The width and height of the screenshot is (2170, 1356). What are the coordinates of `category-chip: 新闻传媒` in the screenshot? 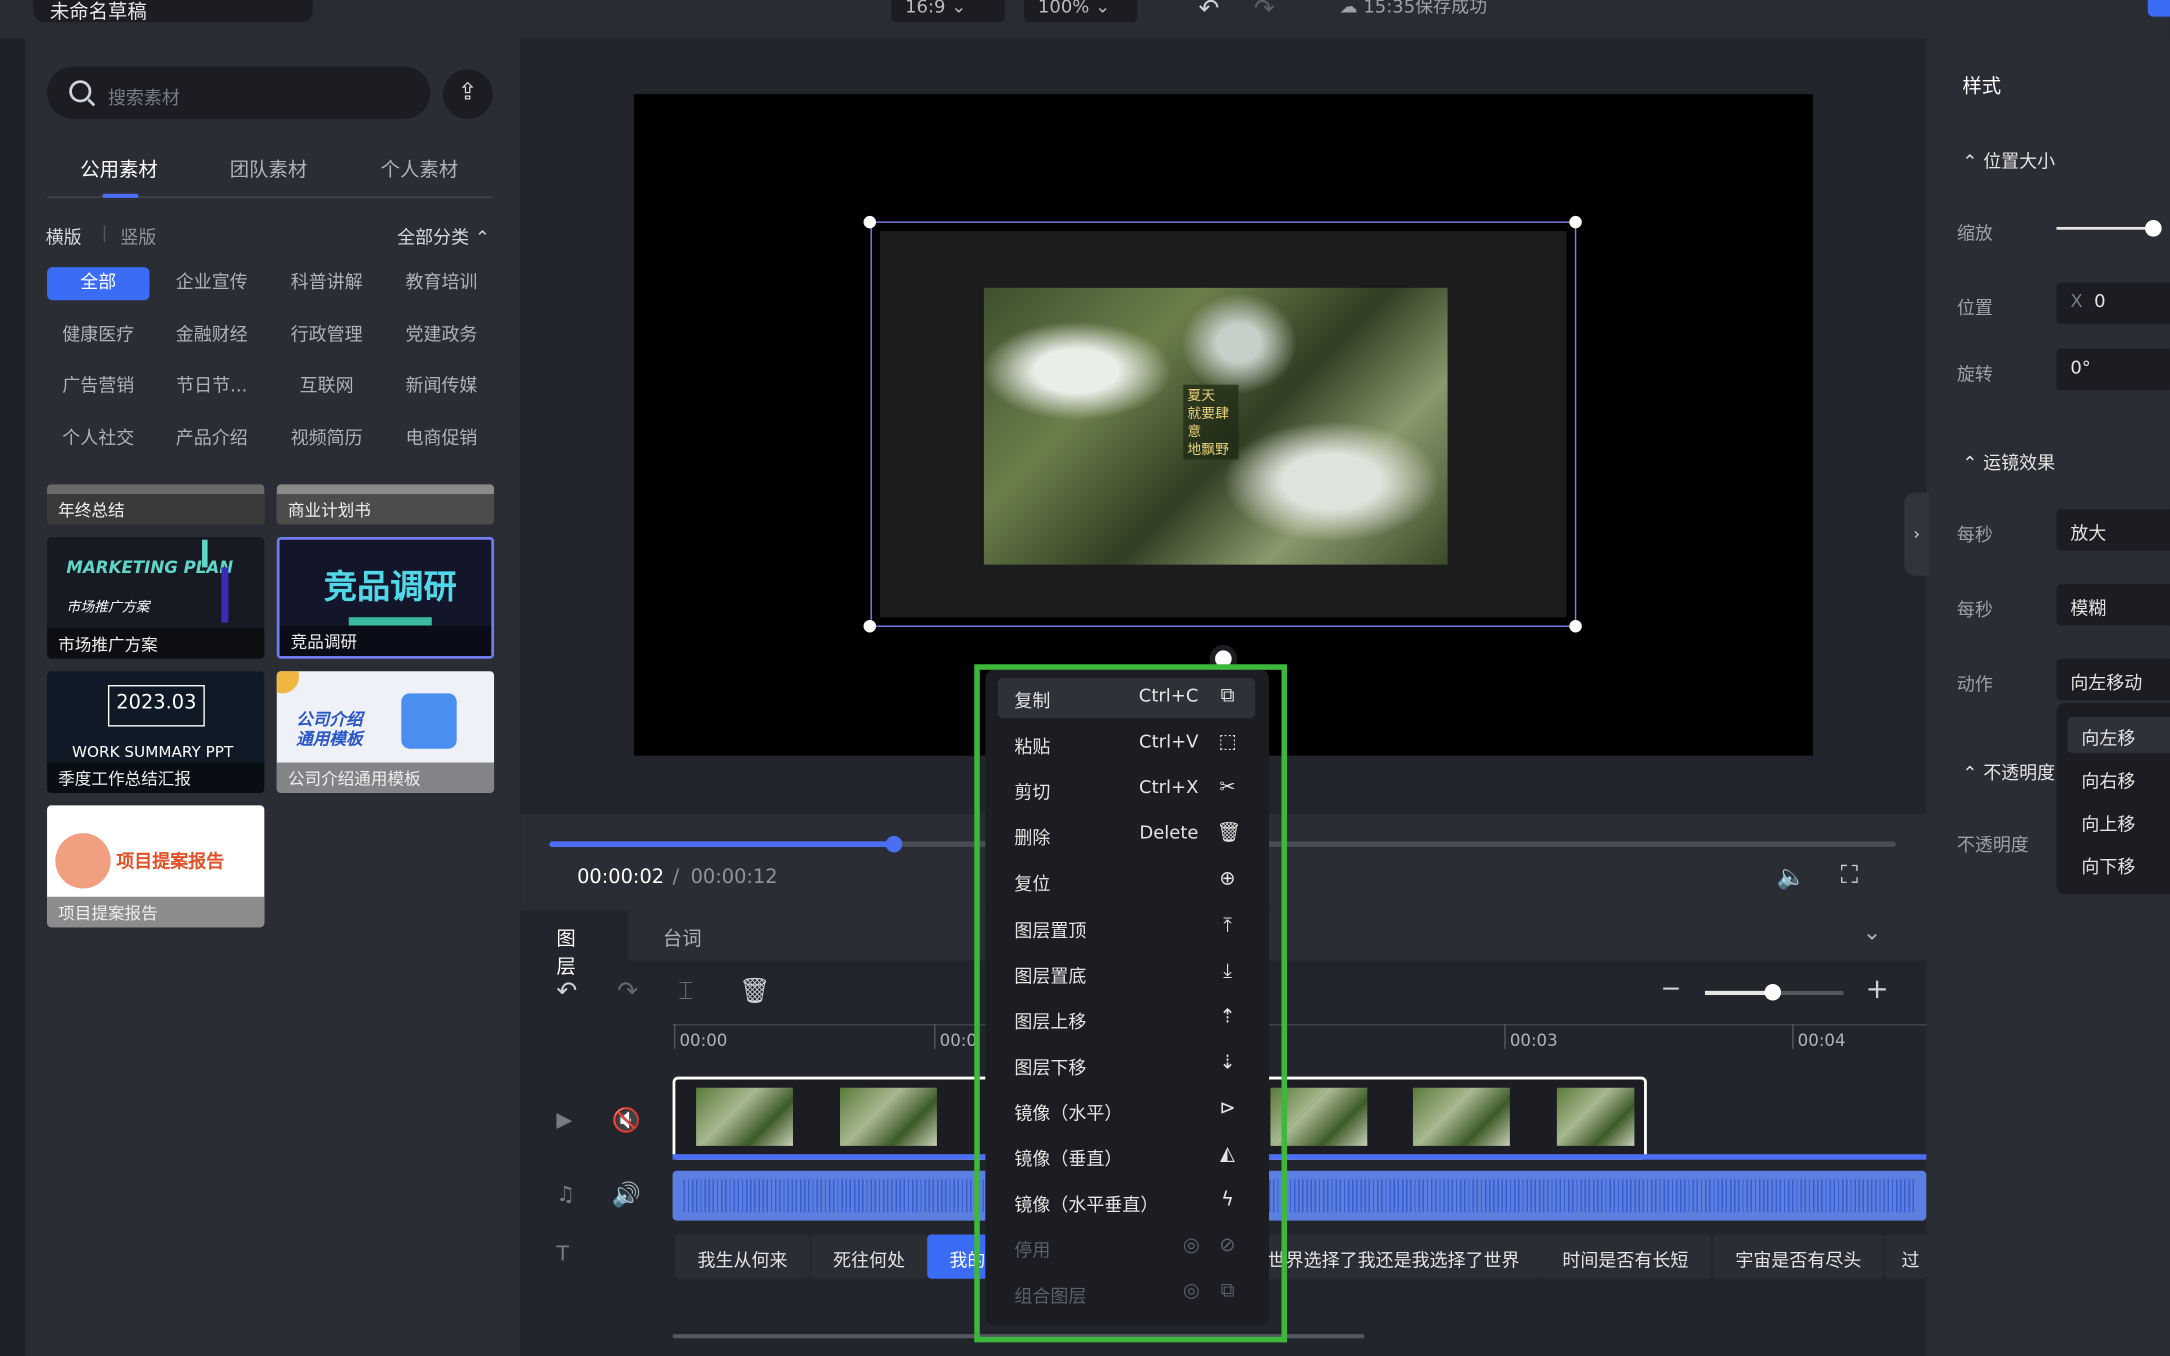 It's located at (441, 387).